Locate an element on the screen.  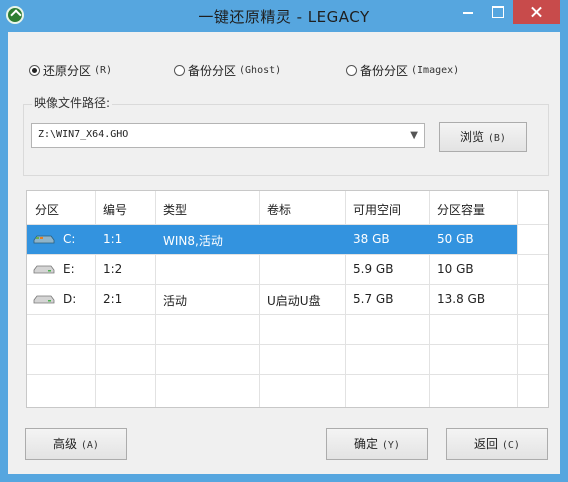
radio-dot-imagex is located at coordinates (351, 70).